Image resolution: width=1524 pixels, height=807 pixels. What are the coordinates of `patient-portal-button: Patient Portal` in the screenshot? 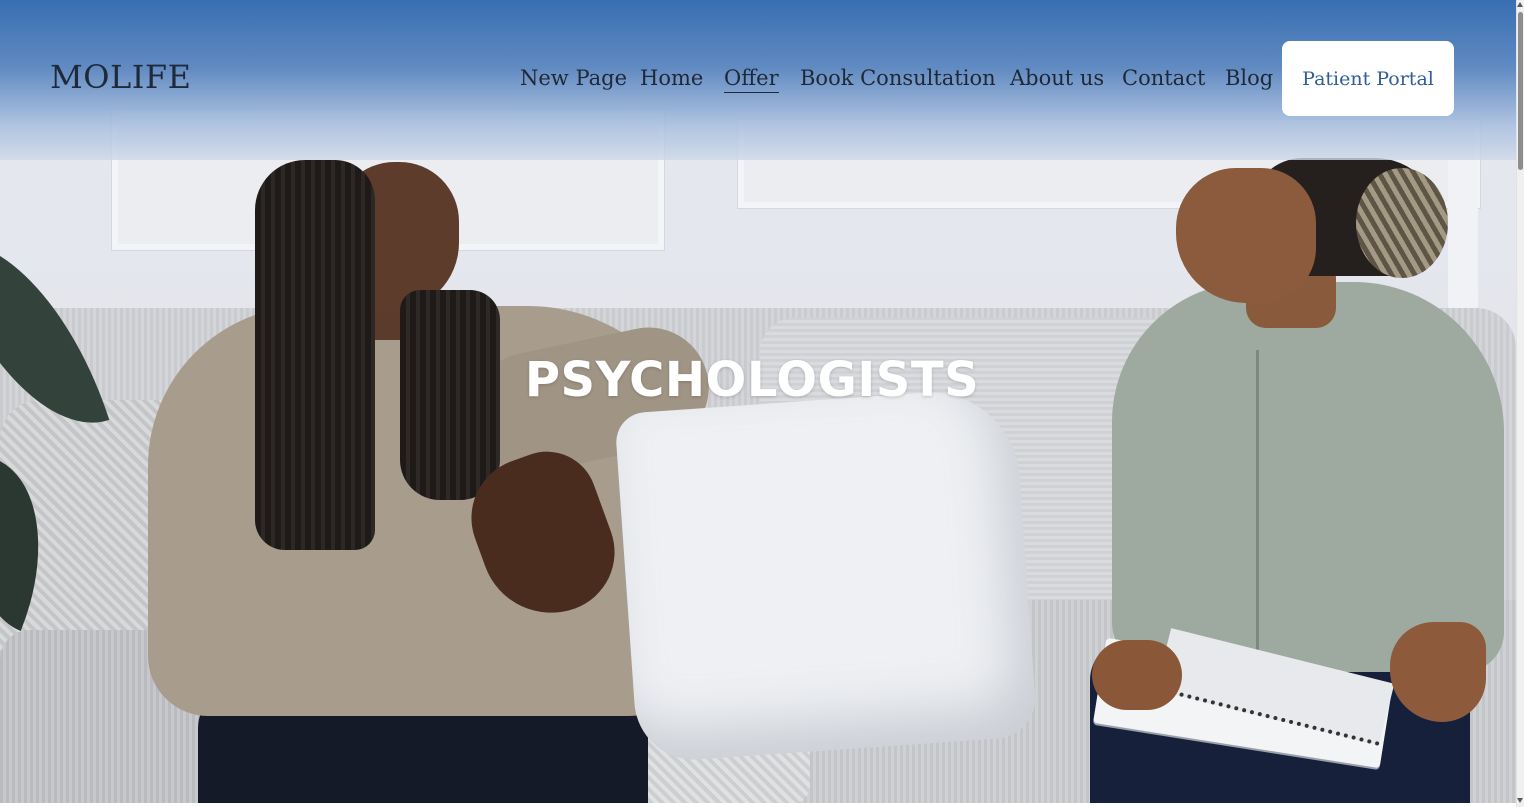 It's located at (1368, 78).